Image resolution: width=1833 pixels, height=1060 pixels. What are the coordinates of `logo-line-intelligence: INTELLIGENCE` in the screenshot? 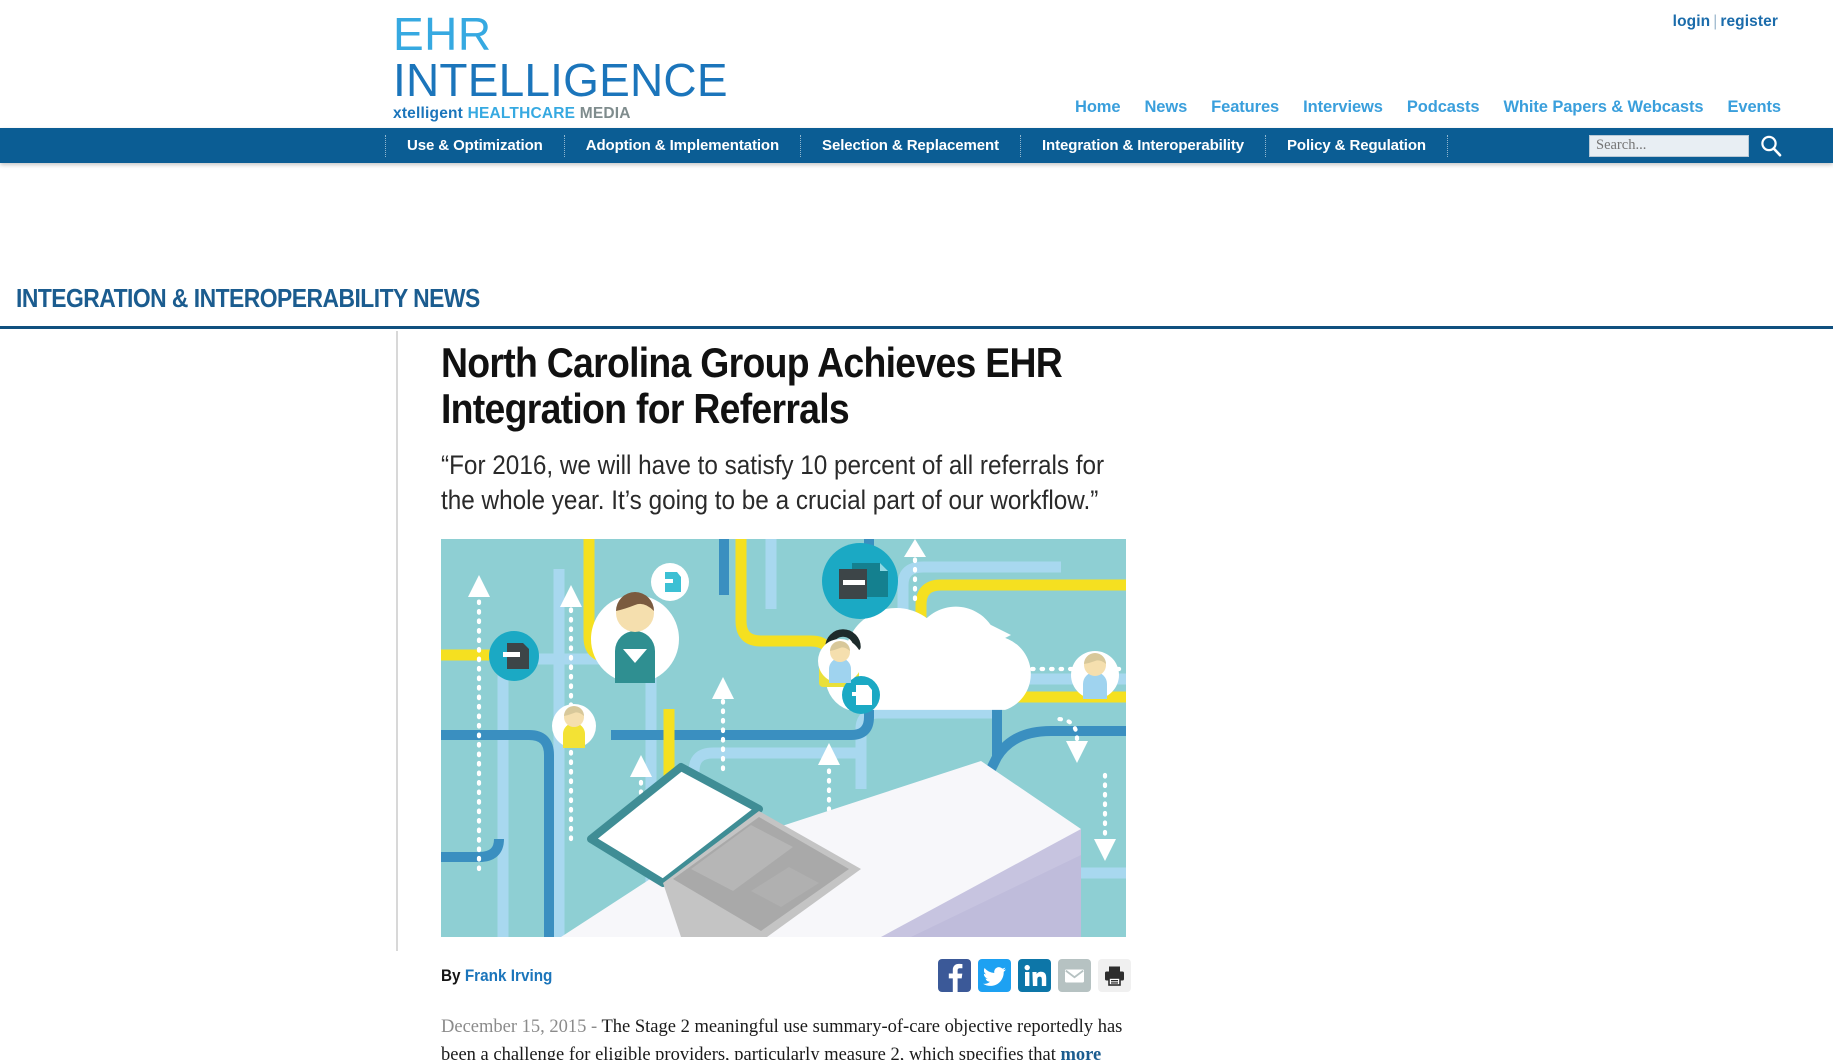 It's located at (560, 79).